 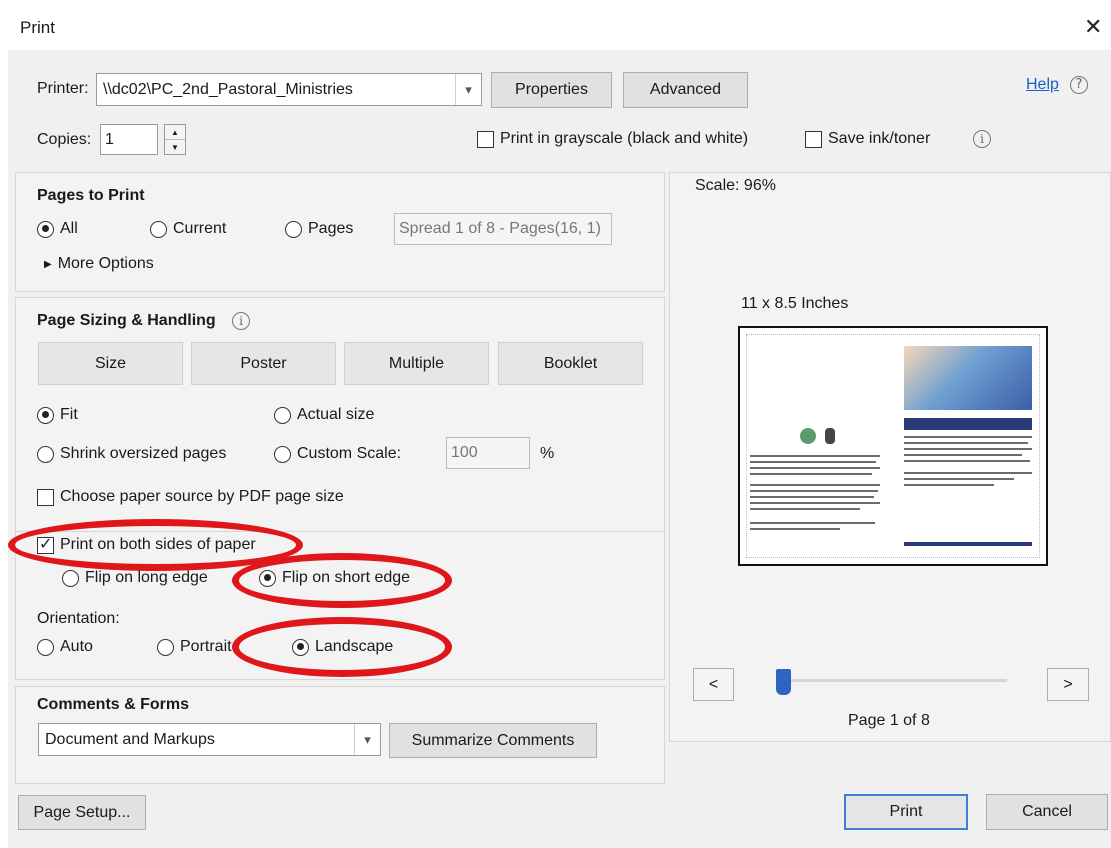 What do you see at coordinates (713, 684) in the screenshot?
I see `prev-page-button: <` at bounding box center [713, 684].